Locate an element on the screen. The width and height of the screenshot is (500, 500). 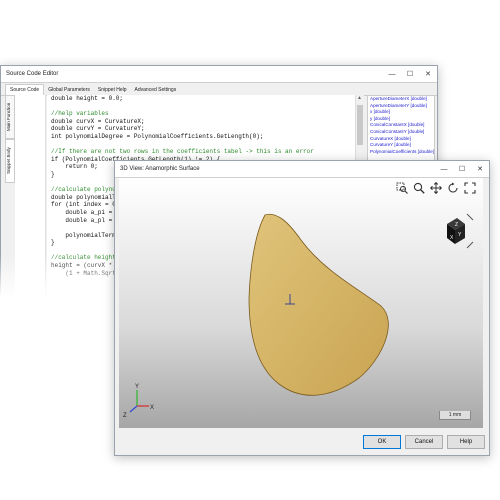
side-tab-snippet-body: Snippet Body is located at coordinates (10, 161).